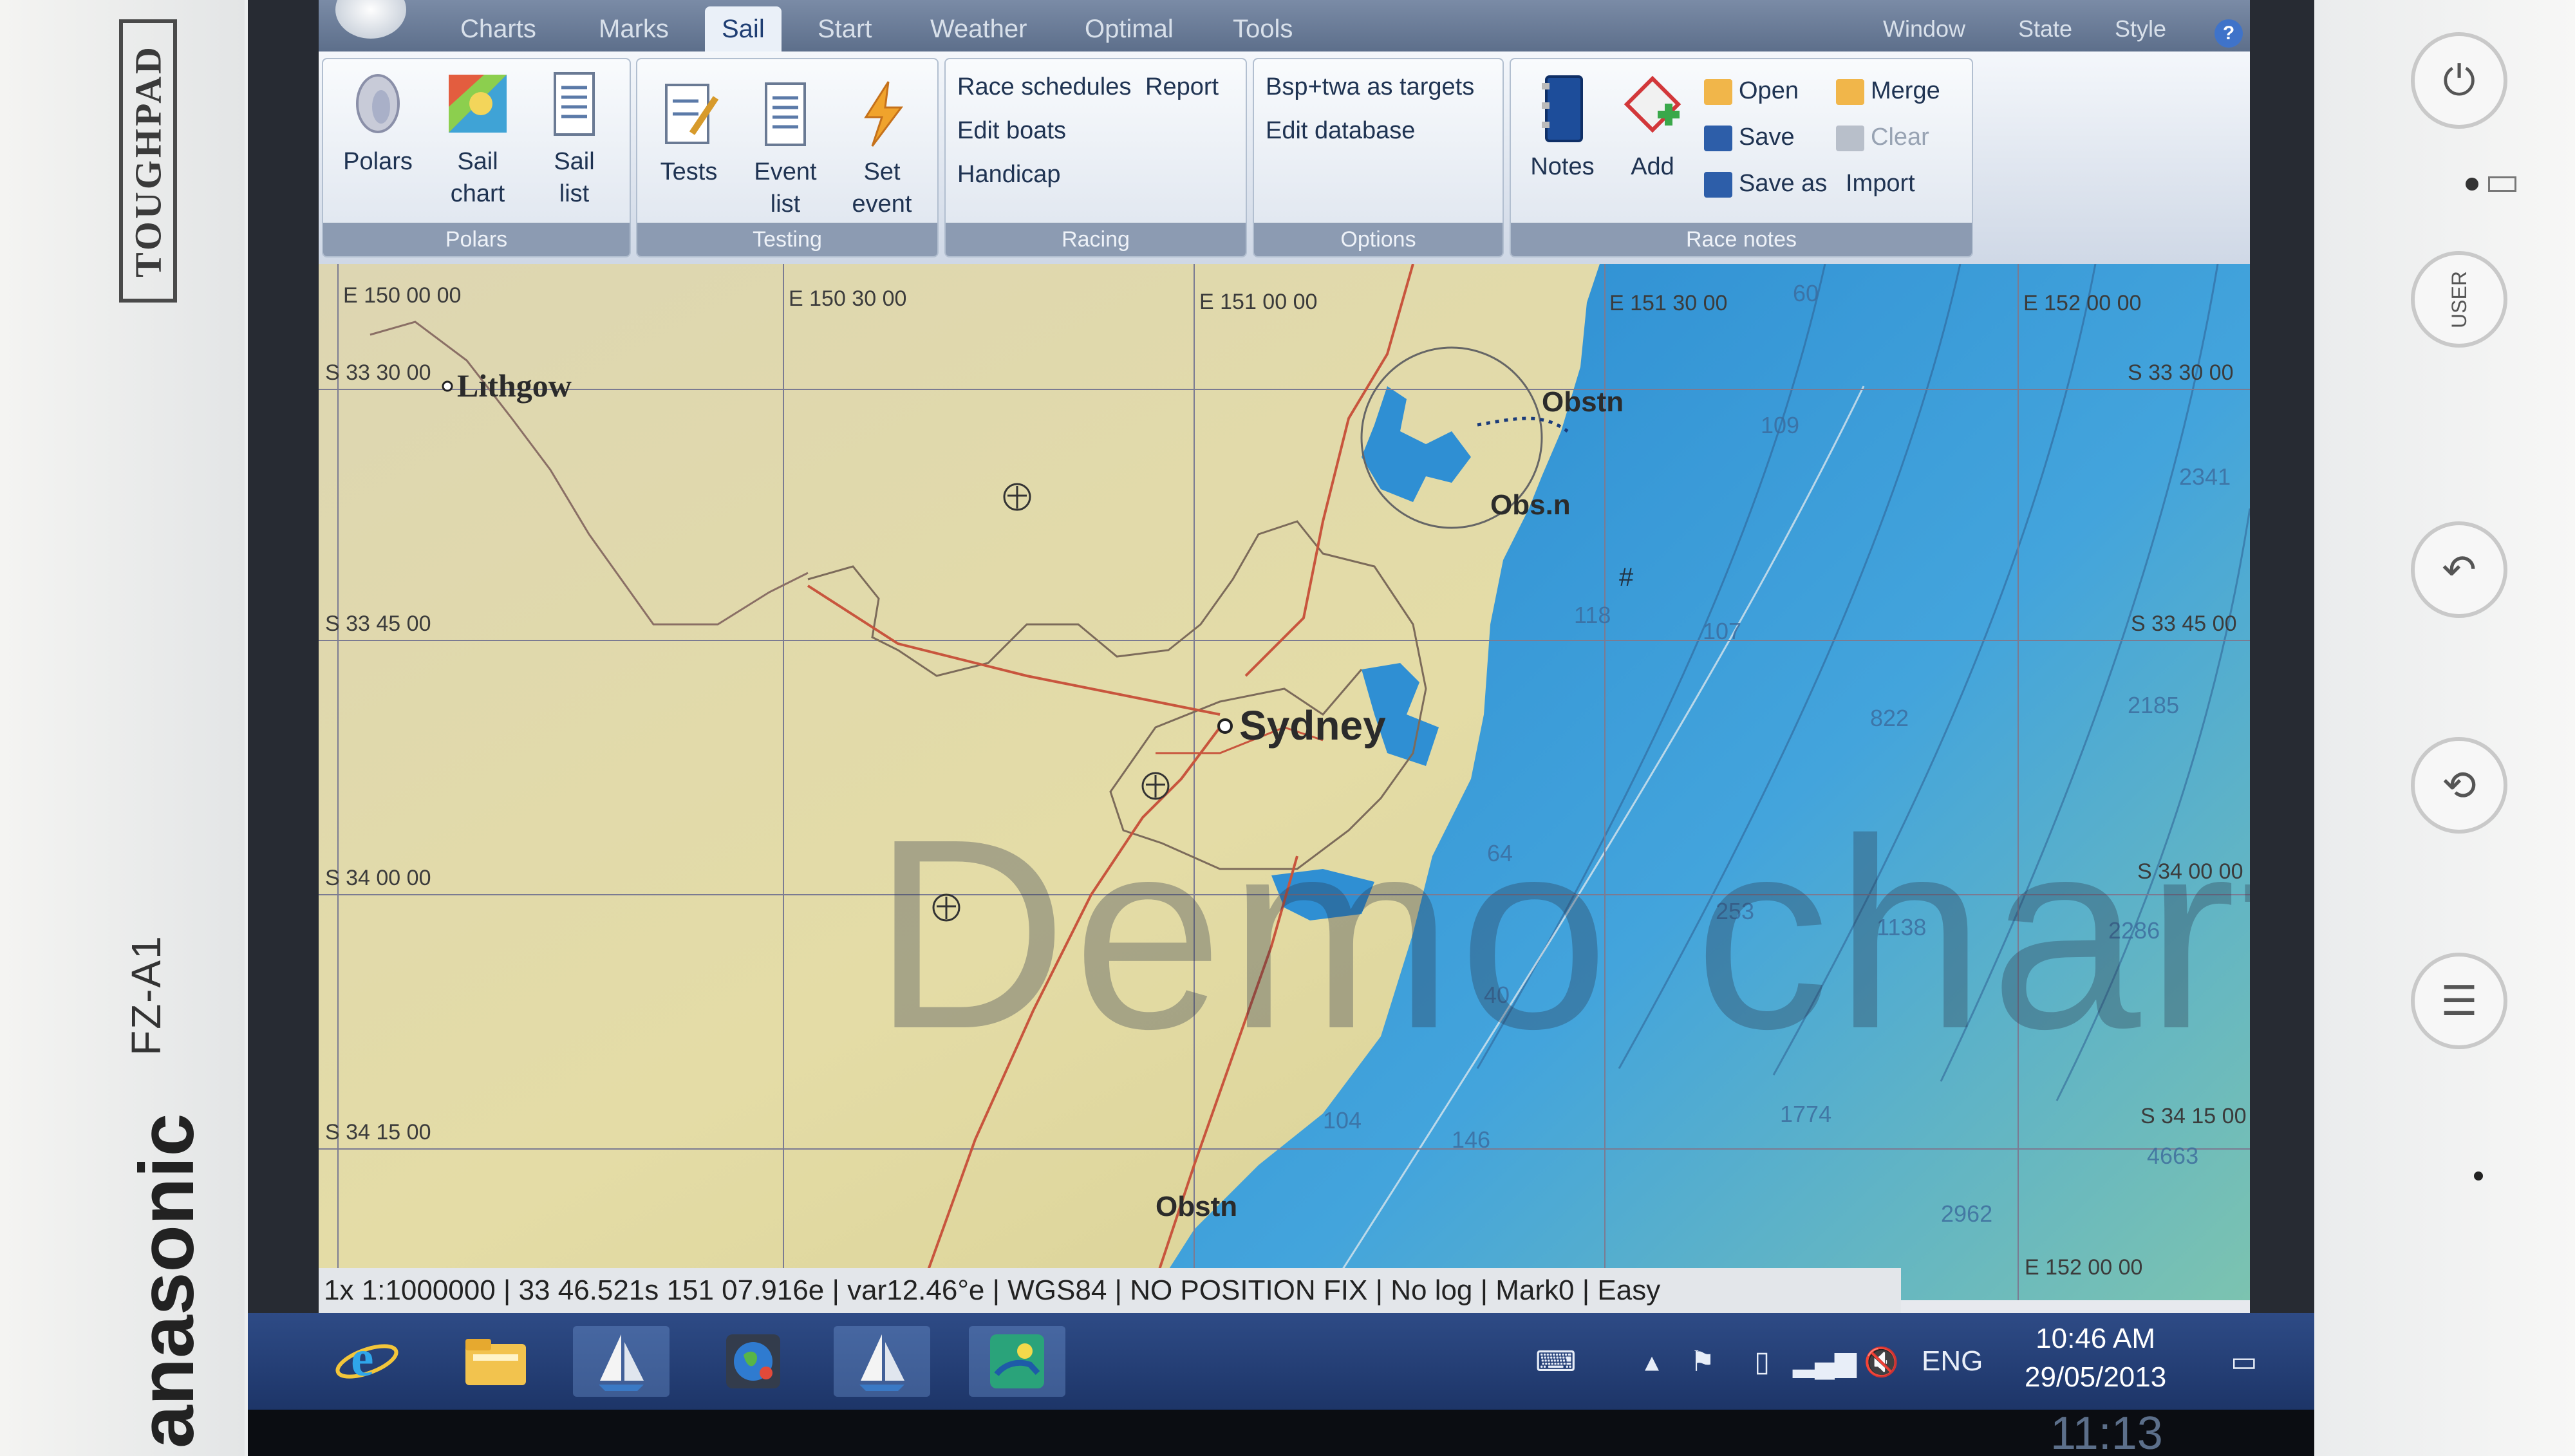  What do you see at coordinates (743, 28) in the screenshot?
I see `tab-sail: Sail` at bounding box center [743, 28].